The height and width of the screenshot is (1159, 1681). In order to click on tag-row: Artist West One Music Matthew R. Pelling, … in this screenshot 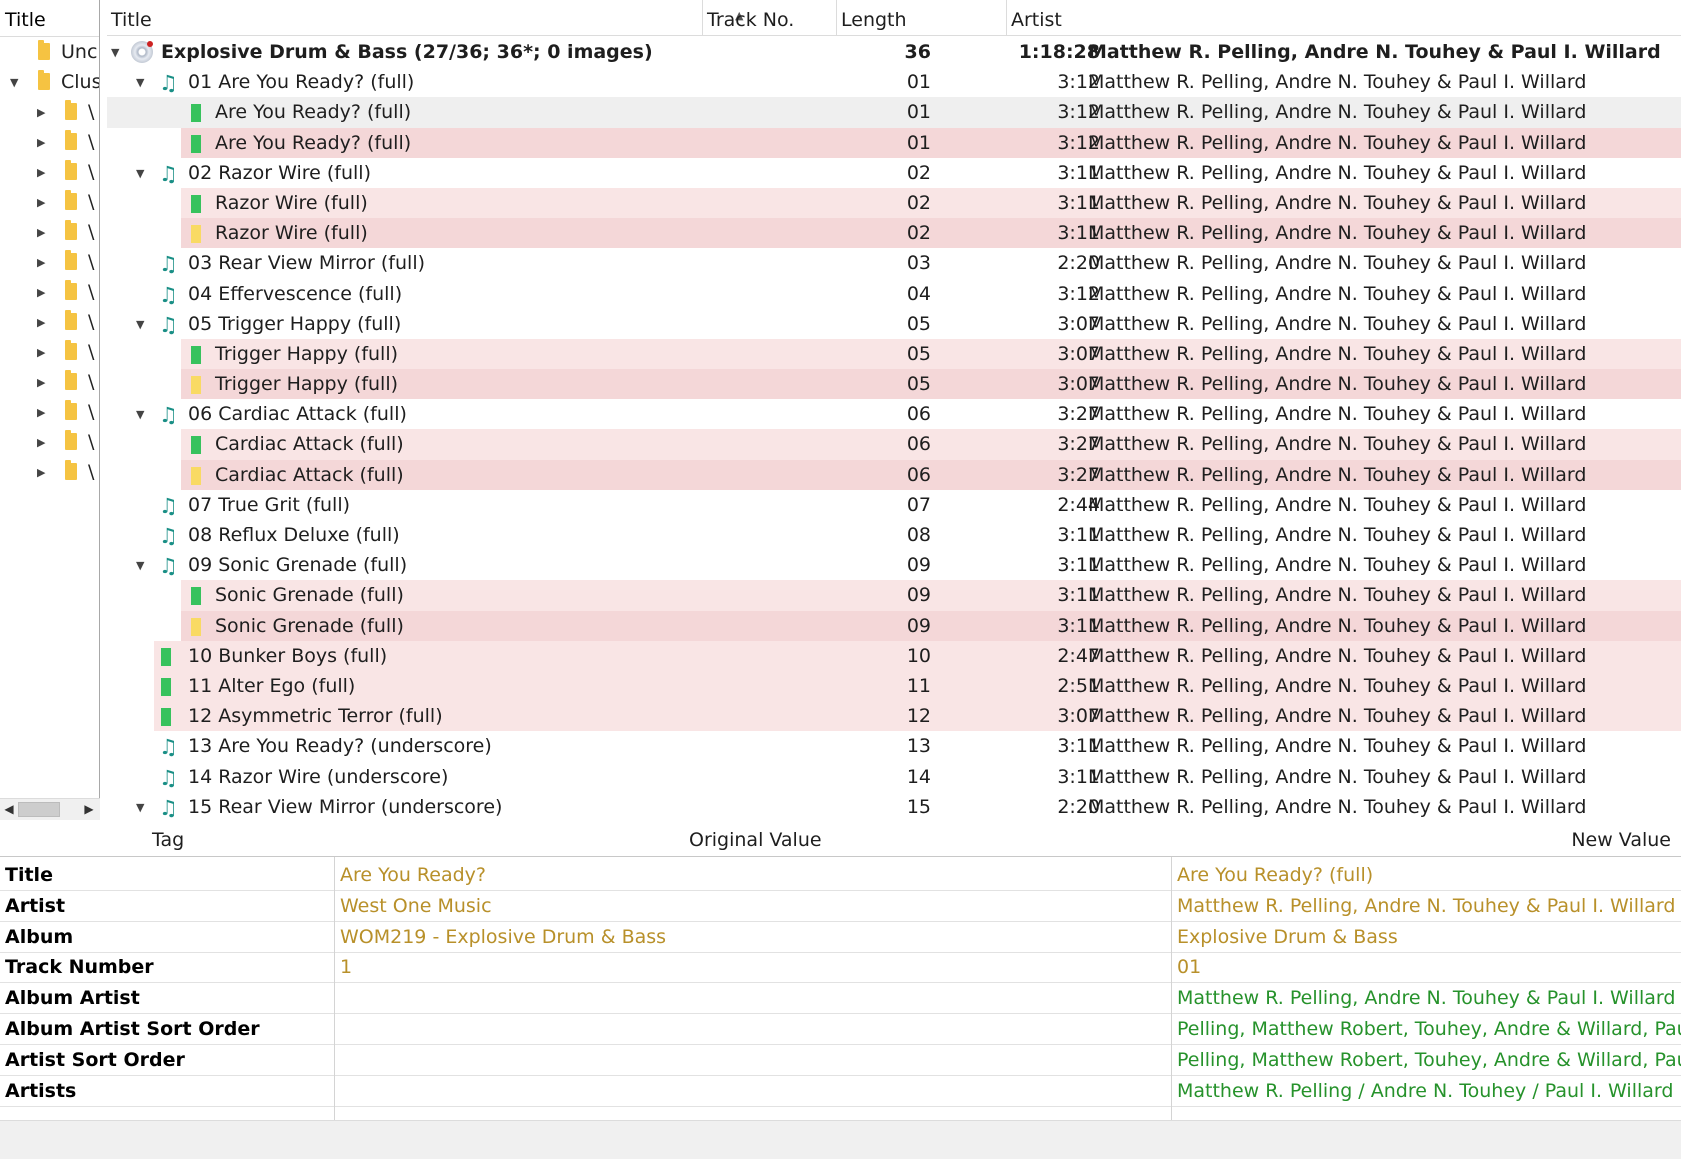, I will do `click(840, 905)`.